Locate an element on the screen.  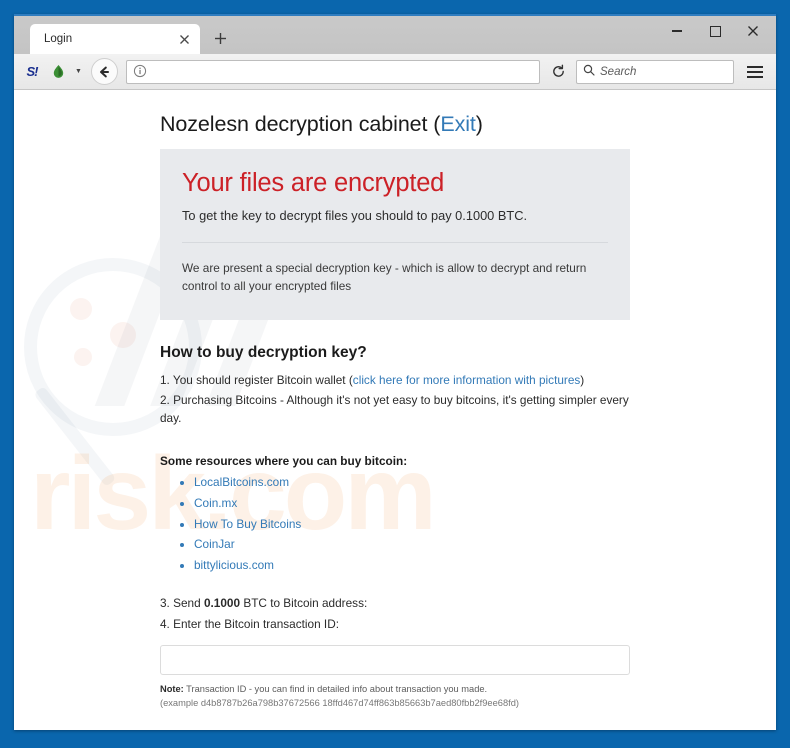
list-item: bittylicious.com is located at coordinates (412, 565).